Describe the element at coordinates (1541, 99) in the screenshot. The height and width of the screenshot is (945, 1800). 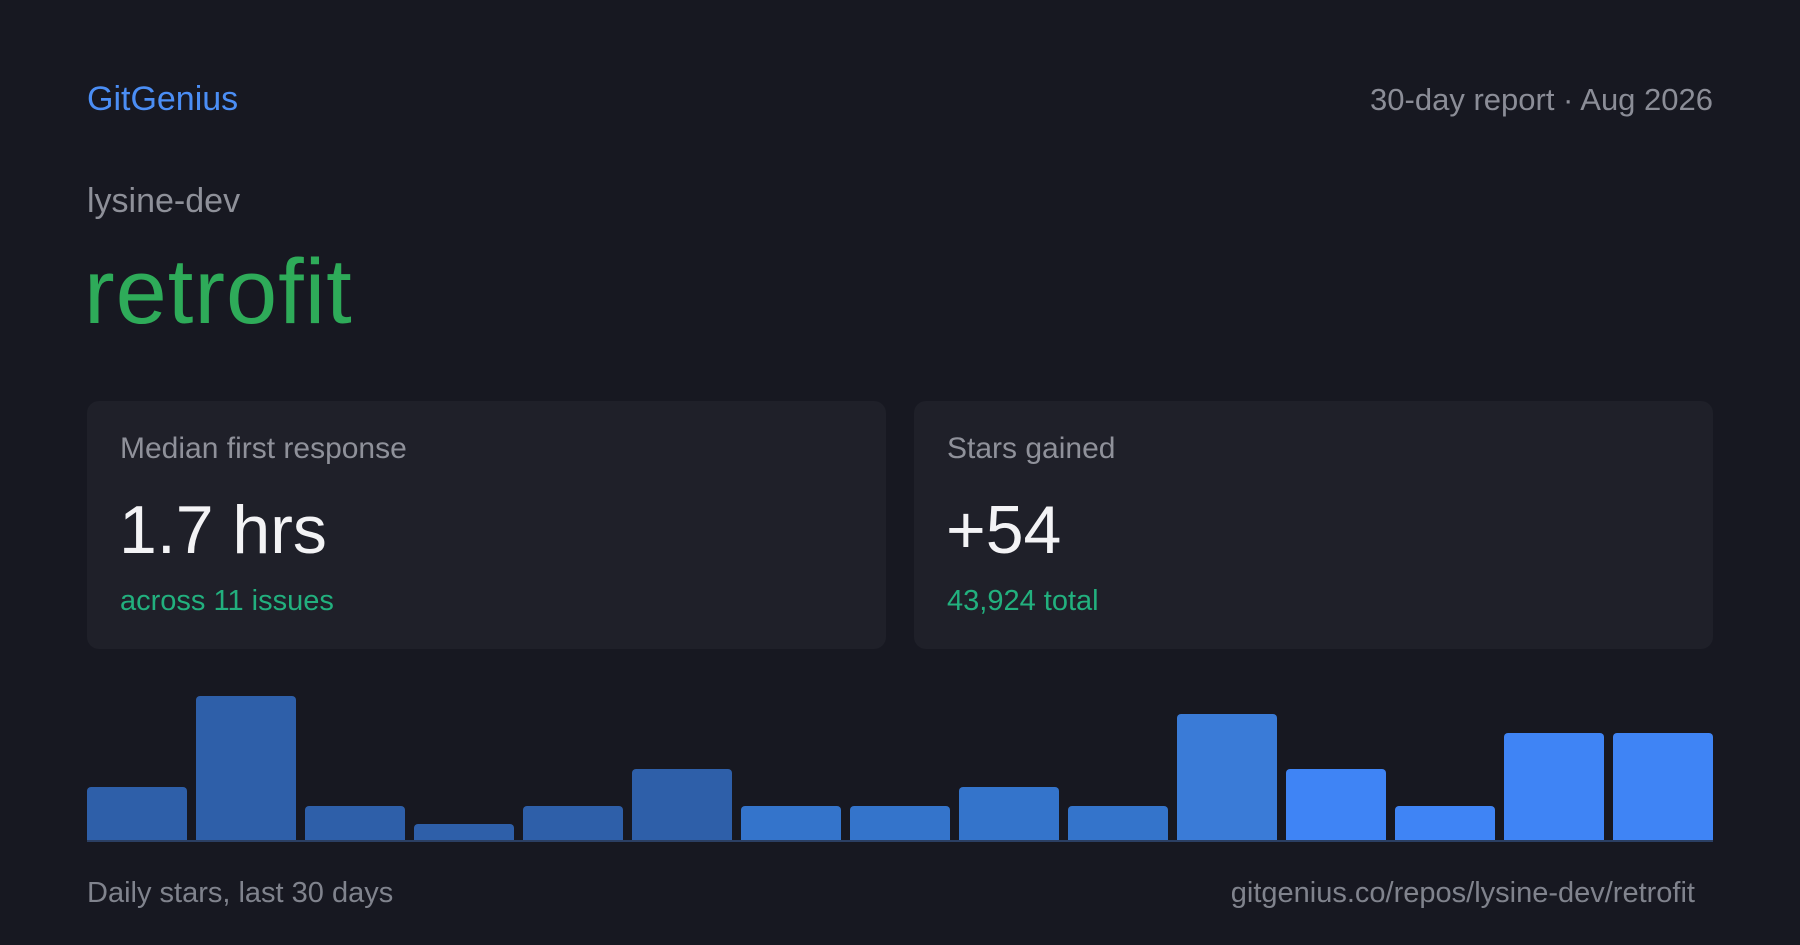
I see `report-period: 30-day report · Aug 2026` at that location.